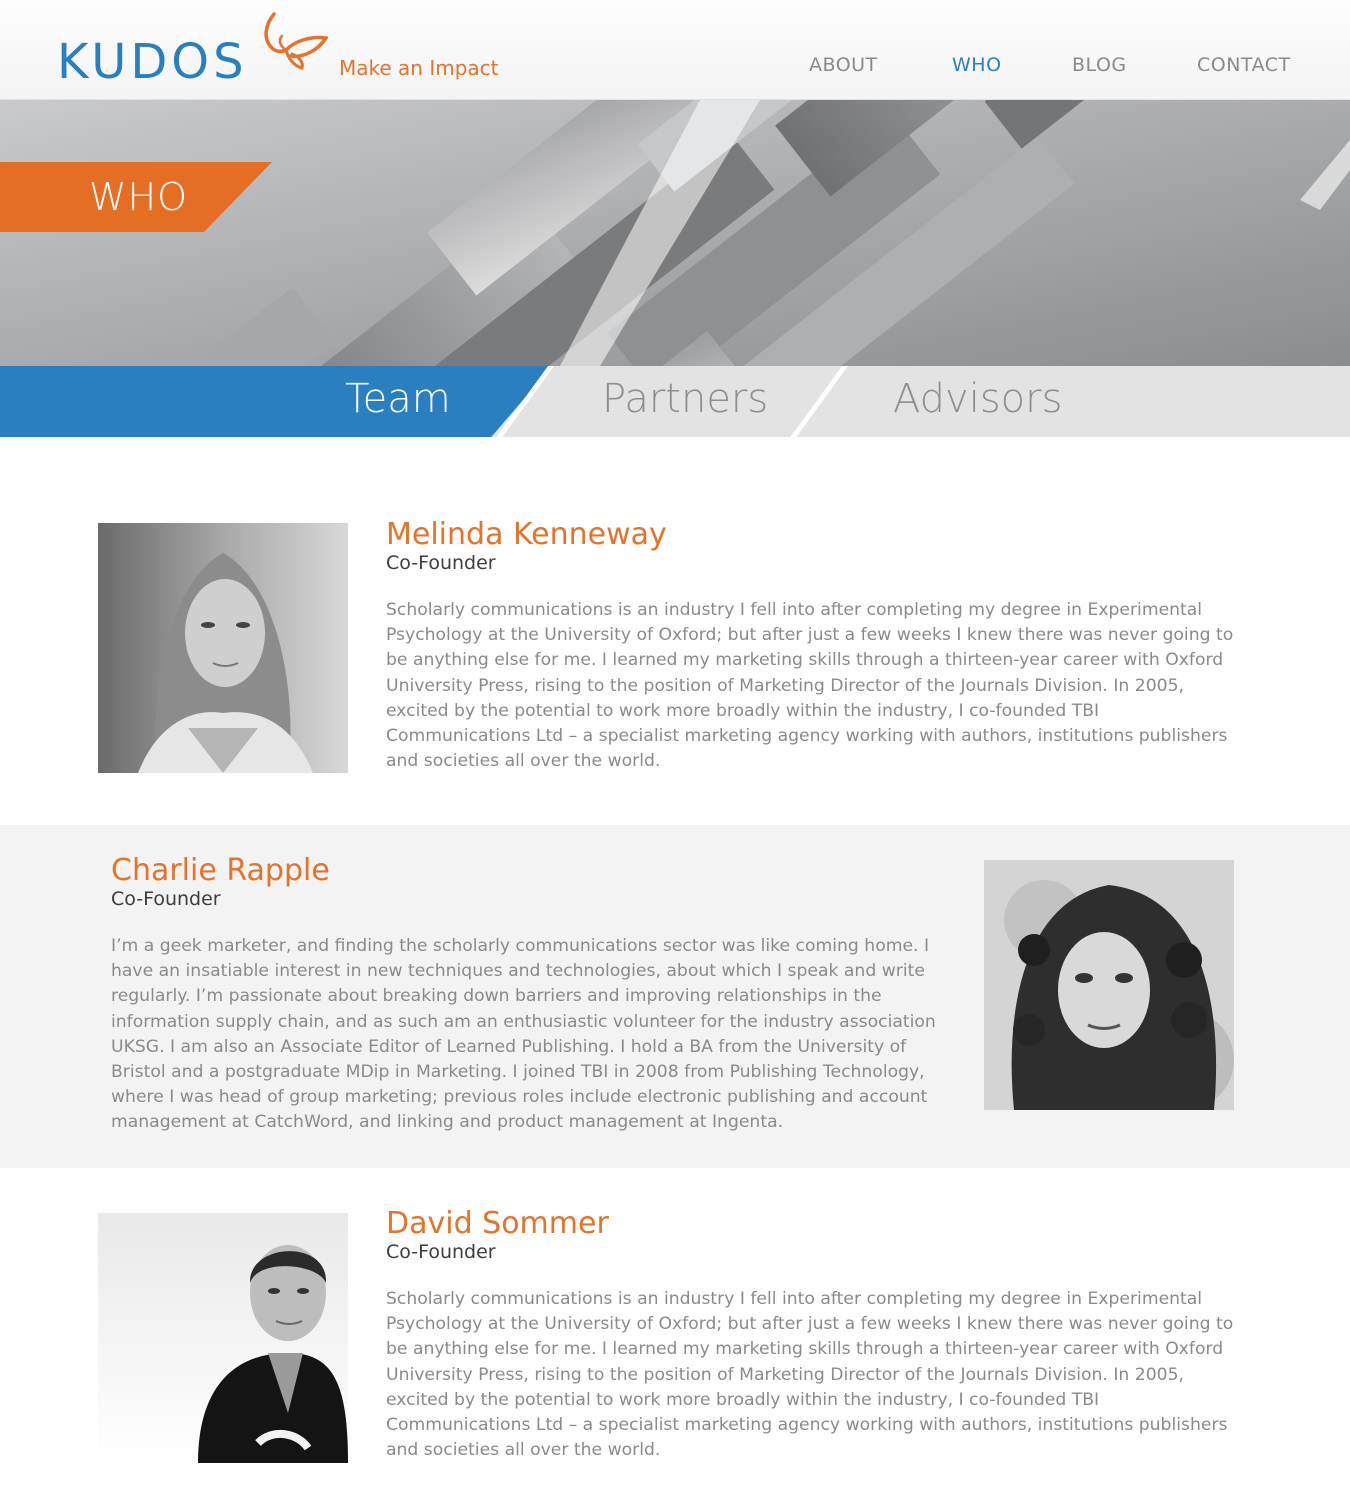 The height and width of the screenshot is (1512, 1350). What do you see at coordinates (220, 870) in the screenshot?
I see `member-name: Charlie Rapple` at bounding box center [220, 870].